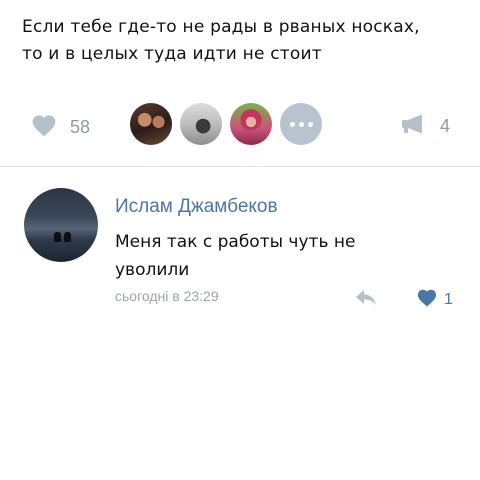 This screenshot has width=480, height=480. I want to click on more-likers-button, so click(301, 124).